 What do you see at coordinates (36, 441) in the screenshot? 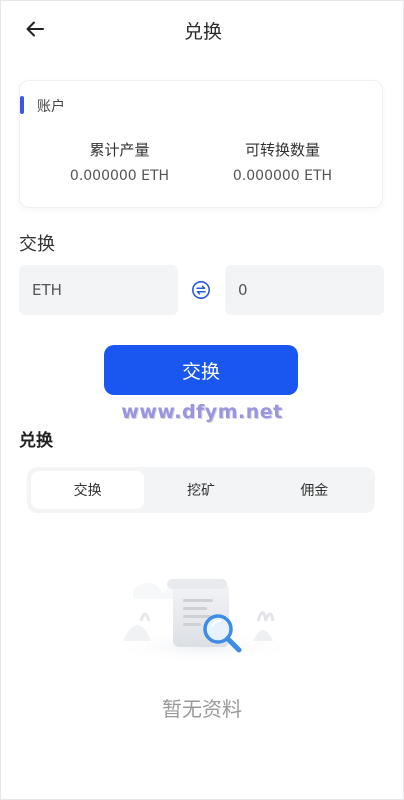
I see `history-section-title: 兑换` at bounding box center [36, 441].